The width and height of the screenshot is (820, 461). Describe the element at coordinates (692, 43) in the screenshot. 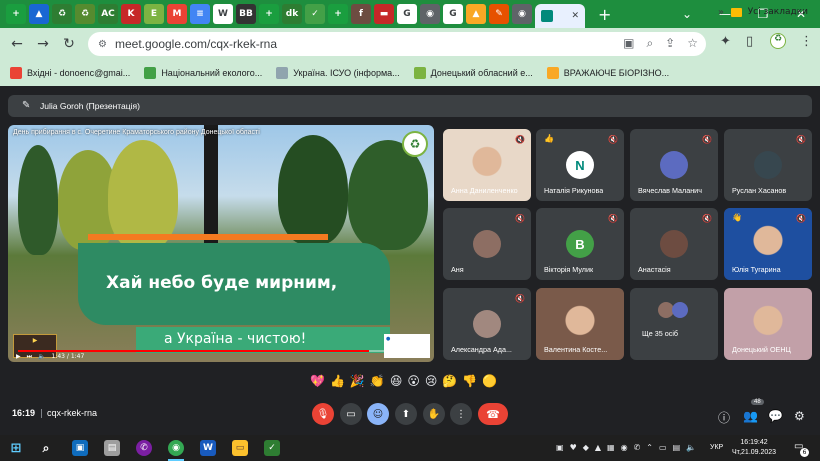

I see `bookmark-star-icon: ☆` at that location.